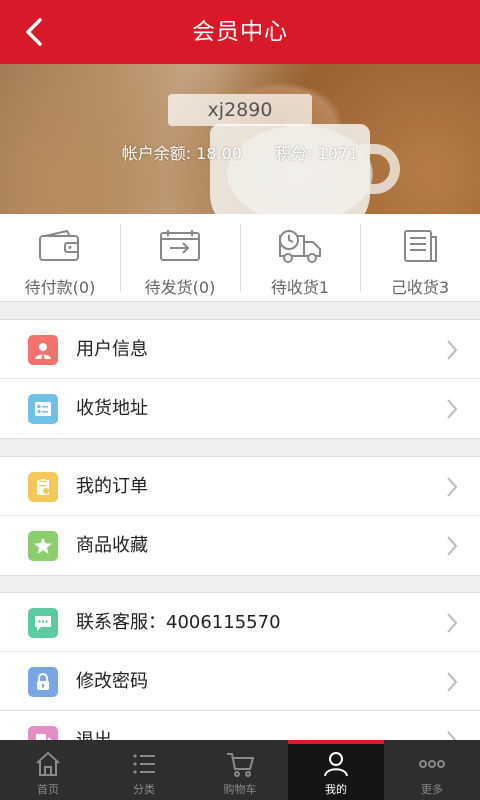 This screenshot has height=800, width=480. I want to click on tab-home: 首页, so click(48, 770).